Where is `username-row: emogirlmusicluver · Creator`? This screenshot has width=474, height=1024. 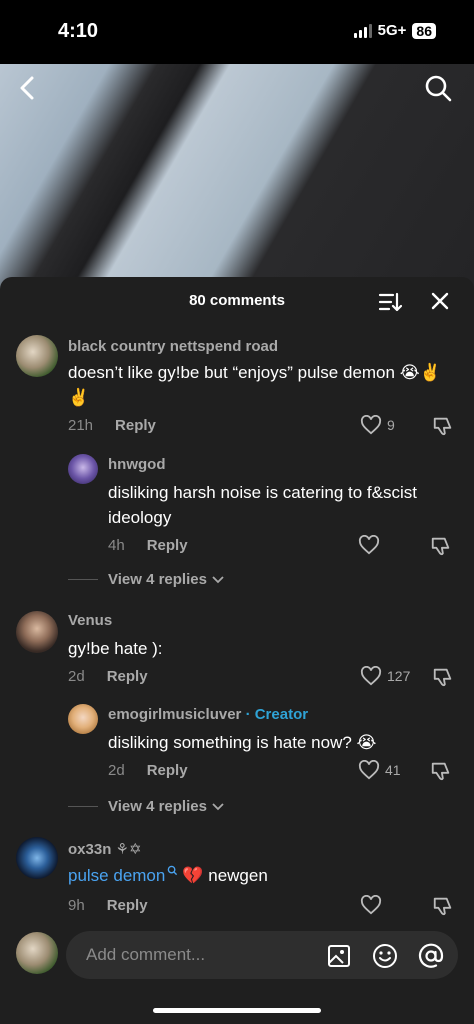
username-row: emogirlmusicluver · Creator is located at coordinates (208, 714).